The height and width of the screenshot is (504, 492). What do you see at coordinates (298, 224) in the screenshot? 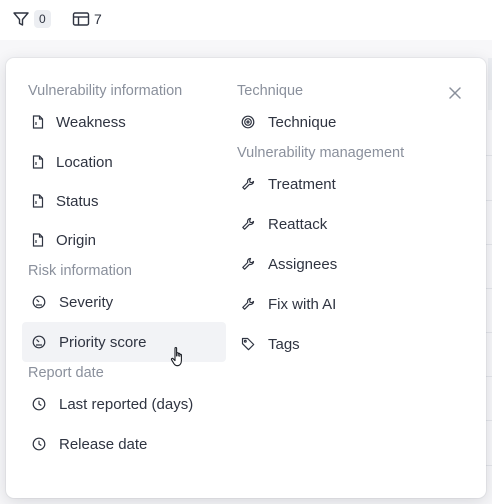
I see `menu-item-label: Reattack` at bounding box center [298, 224].